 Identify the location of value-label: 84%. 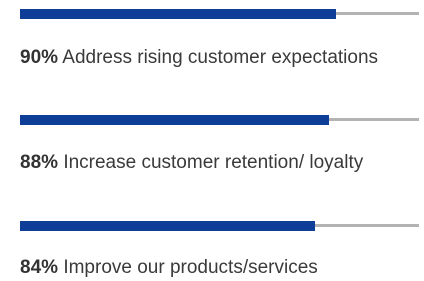
(39, 267).